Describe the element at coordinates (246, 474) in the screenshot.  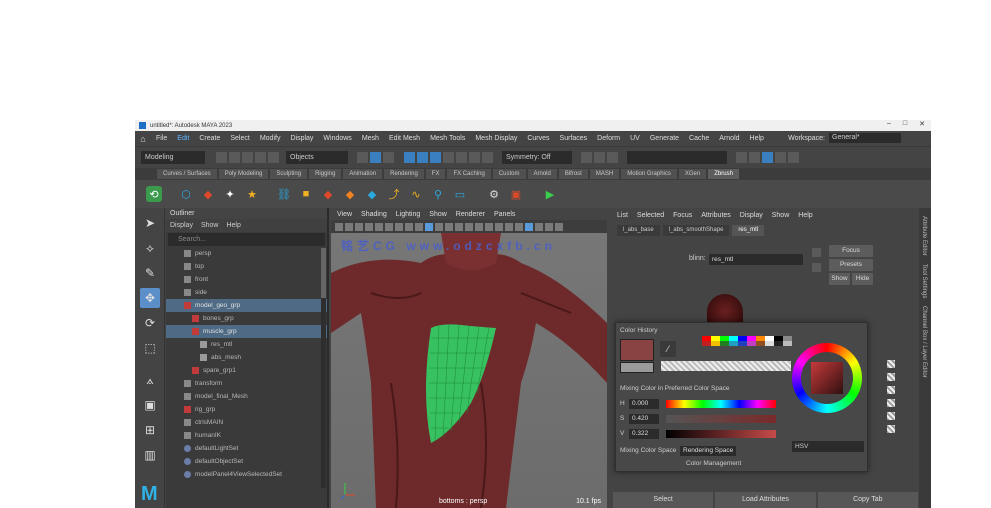
I see `outliner-row: modelPanel4ViewSelectedSet` at that location.